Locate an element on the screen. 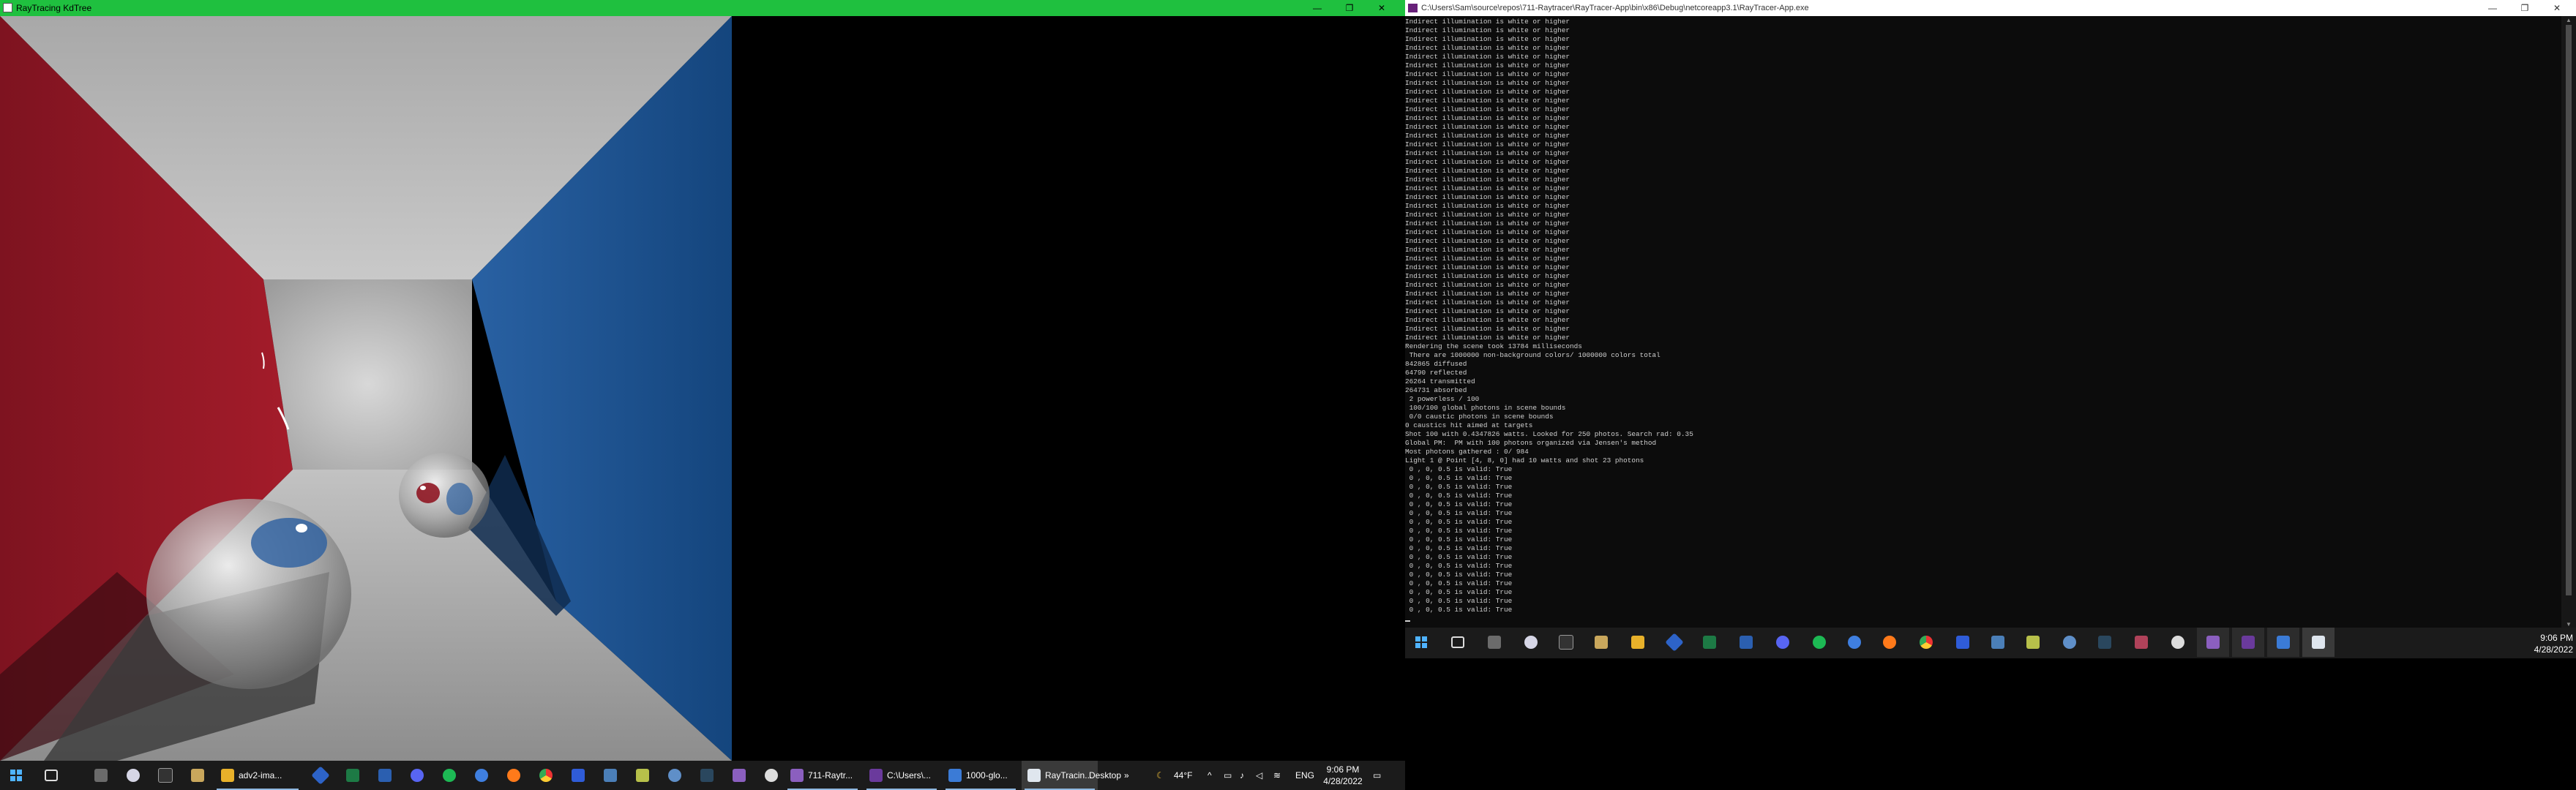  console-scrollbar: ▲ ▼ is located at coordinates (2568, 322).